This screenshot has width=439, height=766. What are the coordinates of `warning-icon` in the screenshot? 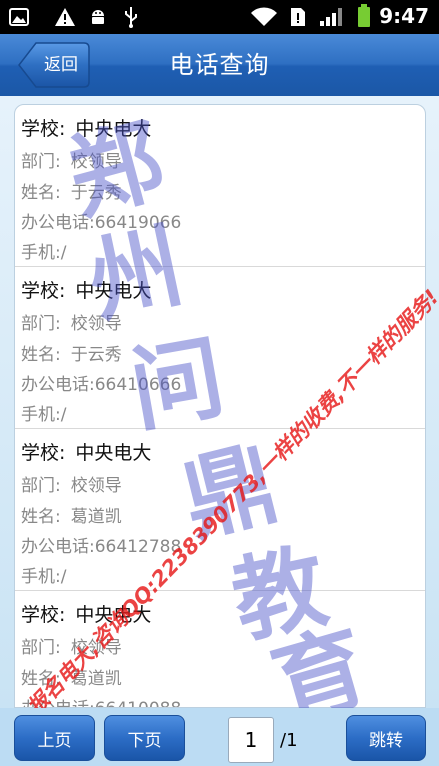 It's located at (65, 17).